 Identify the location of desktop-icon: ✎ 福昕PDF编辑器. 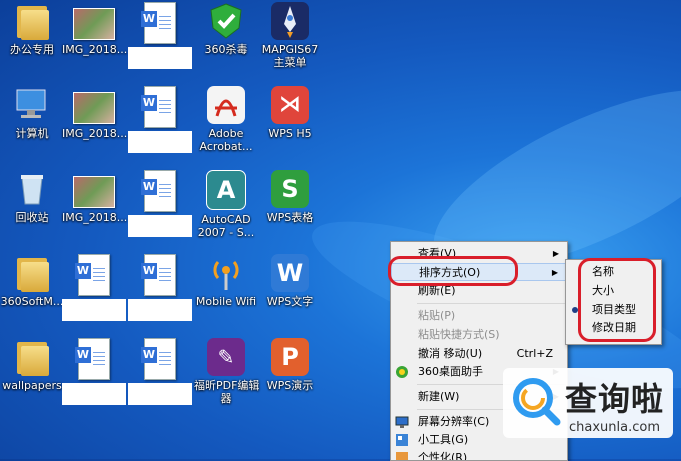
(227, 371).